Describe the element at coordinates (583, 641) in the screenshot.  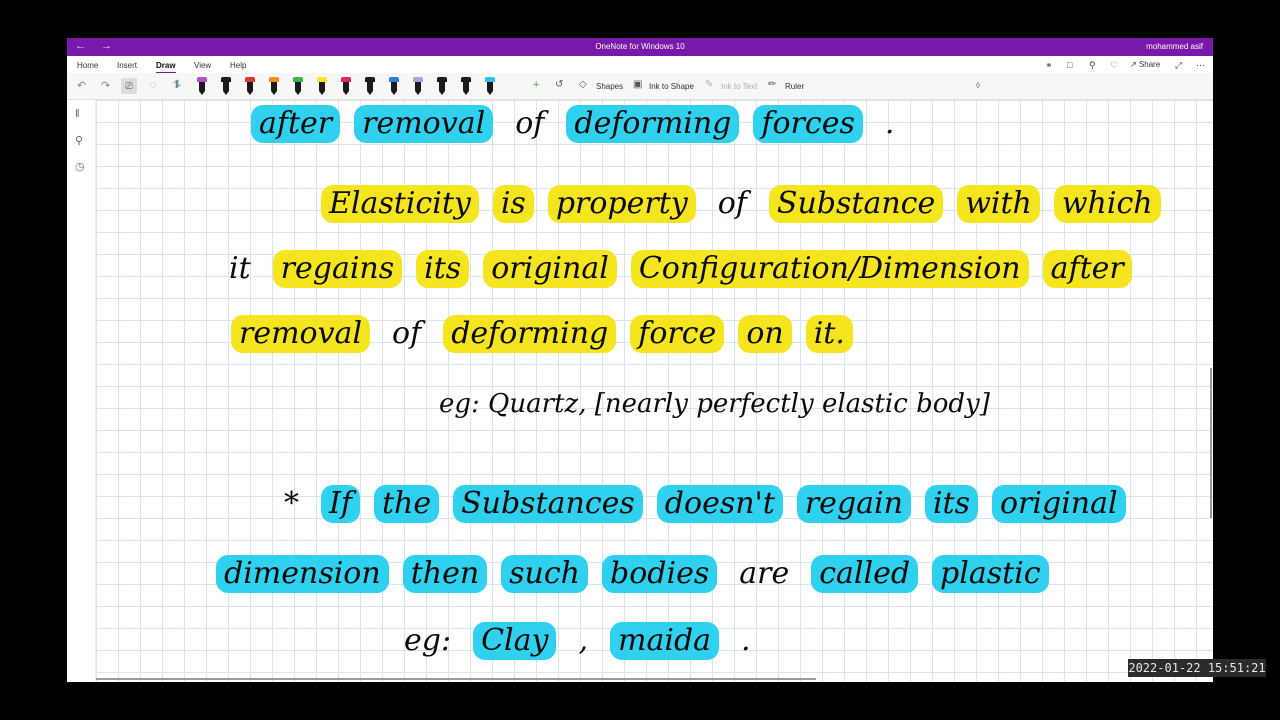
I see `ink-word: ,` at that location.